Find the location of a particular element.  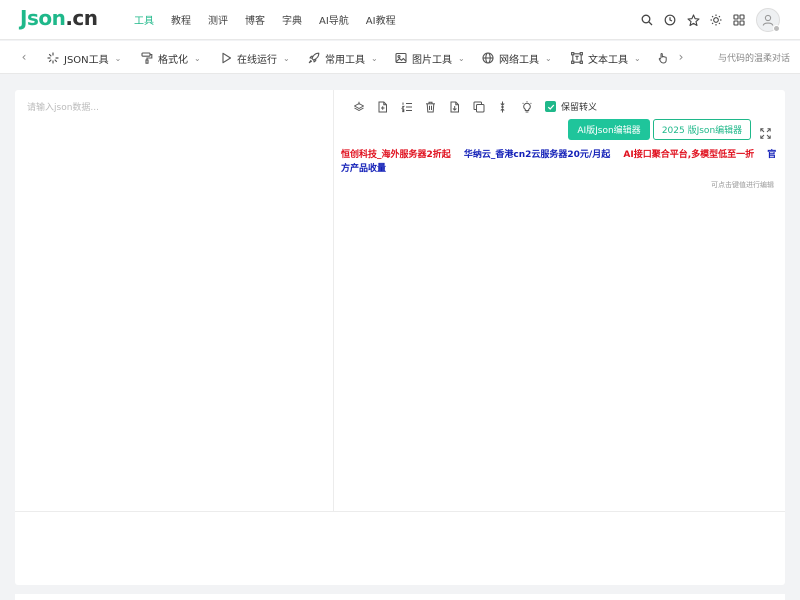

keep-escape-checkbox is located at coordinates (550, 106).